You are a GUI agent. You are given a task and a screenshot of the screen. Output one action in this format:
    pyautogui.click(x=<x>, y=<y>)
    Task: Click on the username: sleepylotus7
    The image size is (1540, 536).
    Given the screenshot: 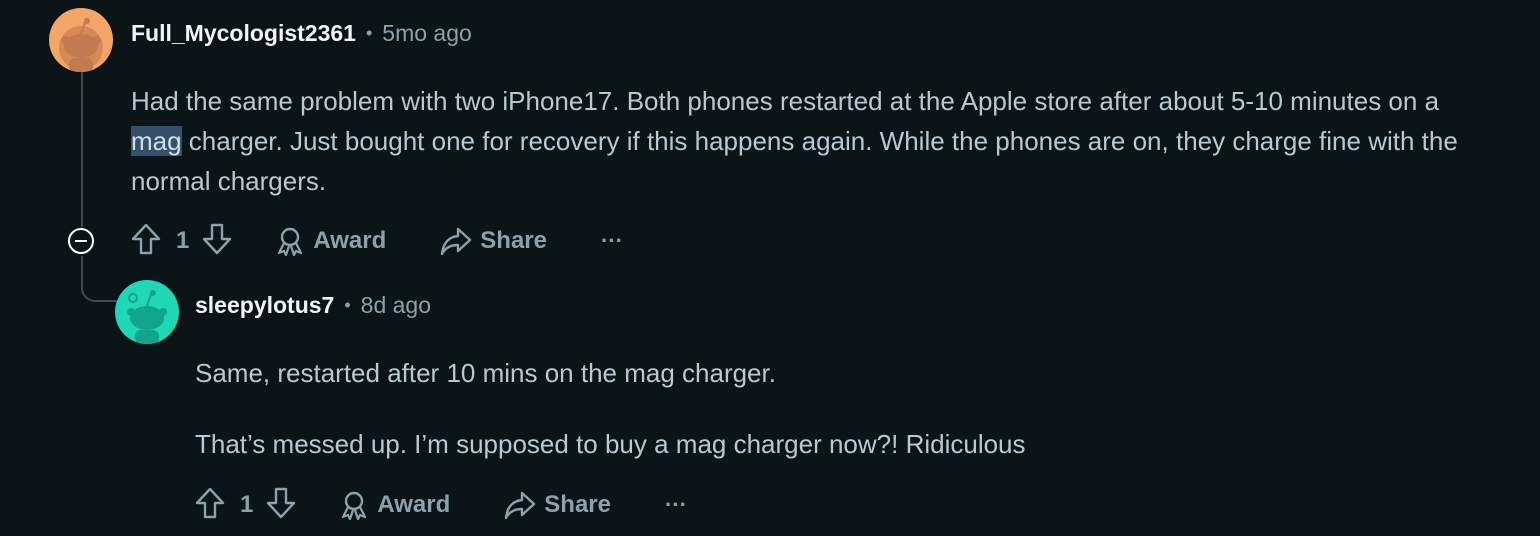 What is the action you would take?
    pyautogui.click(x=264, y=305)
    